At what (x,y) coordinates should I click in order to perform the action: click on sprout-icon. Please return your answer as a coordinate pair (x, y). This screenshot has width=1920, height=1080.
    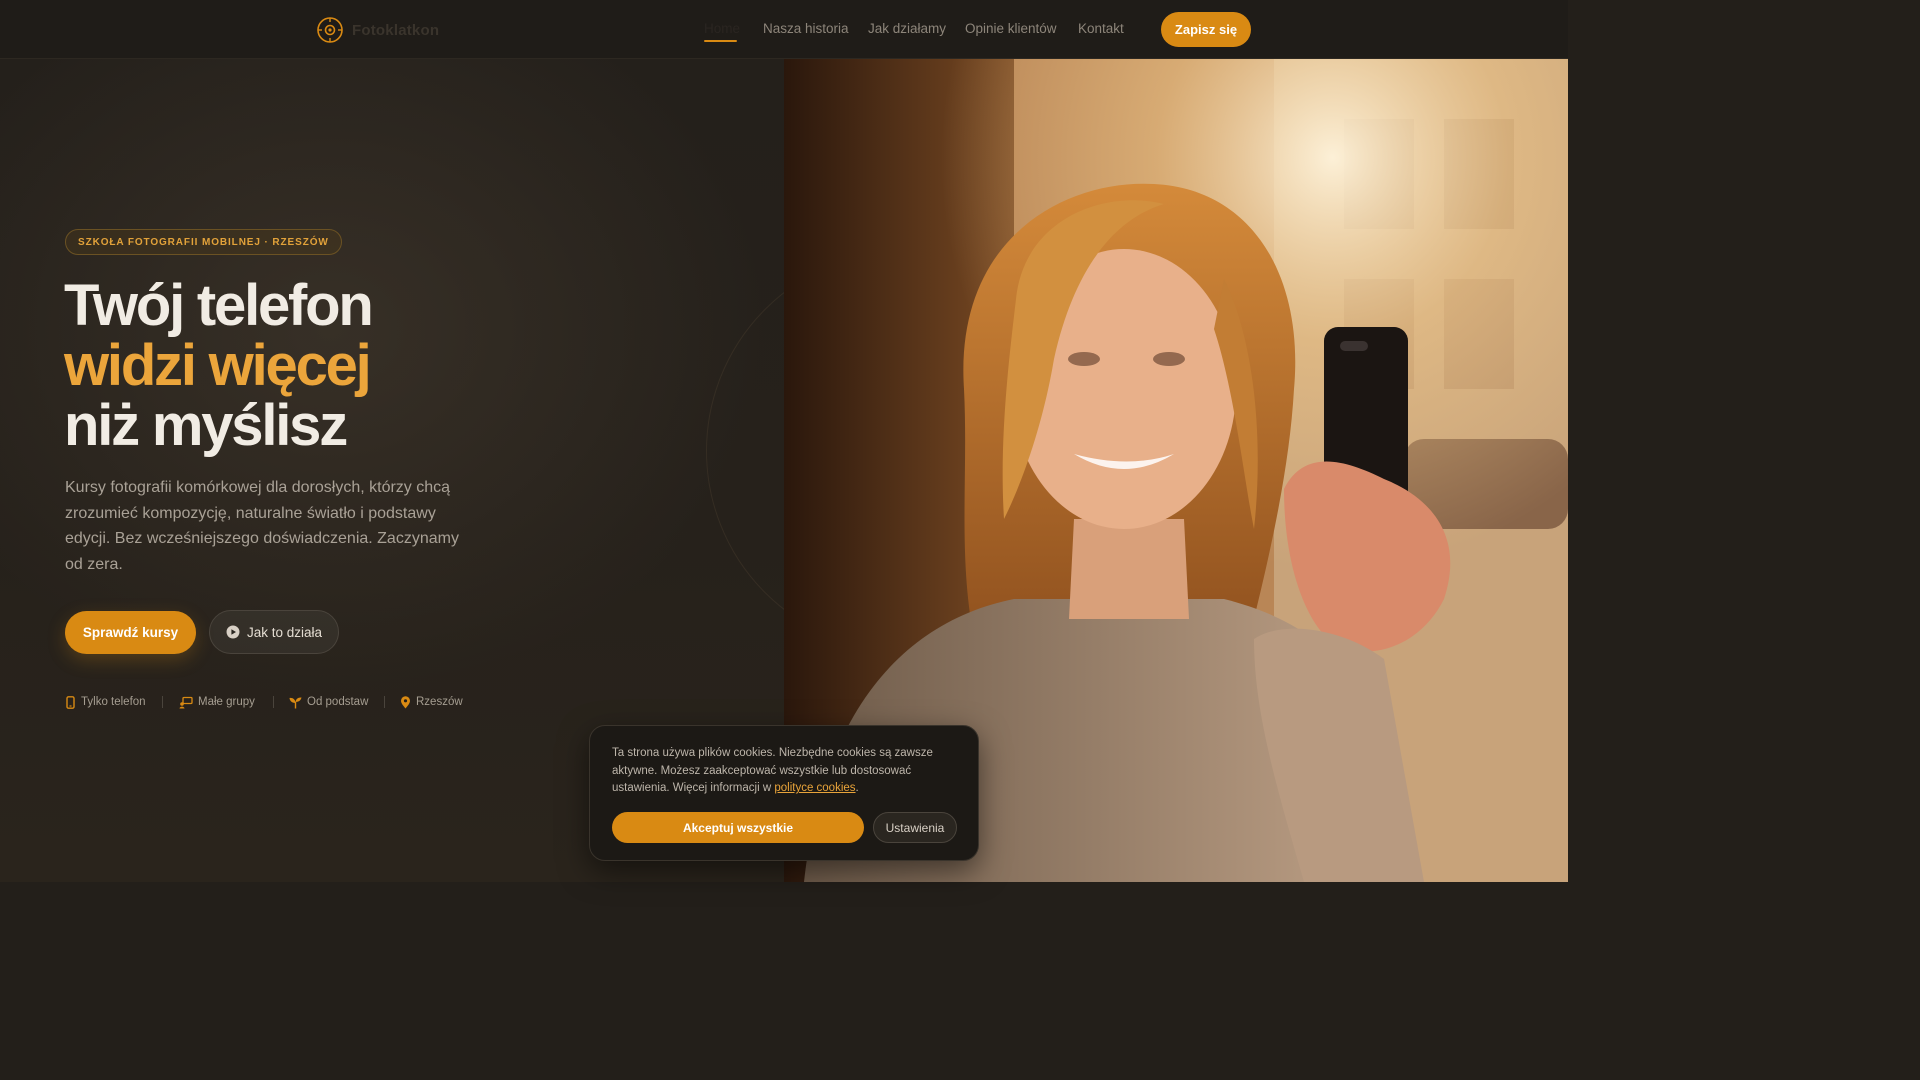
    Looking at the image, I should click on (295, 702).